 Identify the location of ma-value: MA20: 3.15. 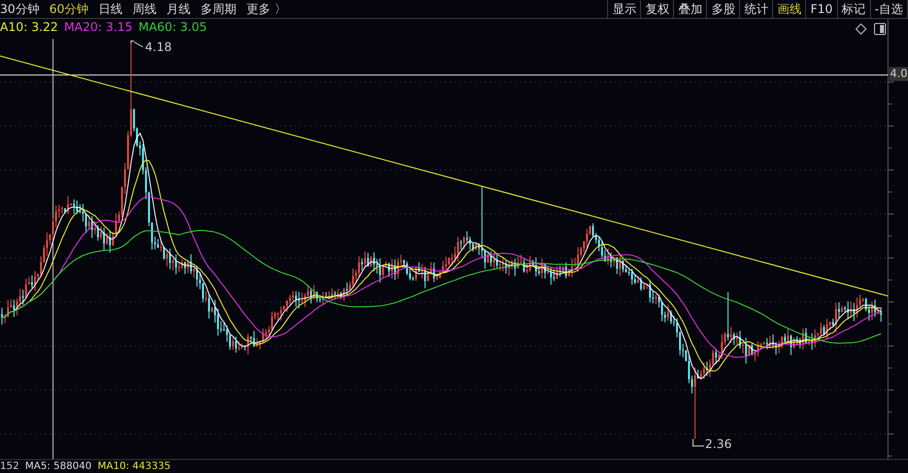
(98, 27).